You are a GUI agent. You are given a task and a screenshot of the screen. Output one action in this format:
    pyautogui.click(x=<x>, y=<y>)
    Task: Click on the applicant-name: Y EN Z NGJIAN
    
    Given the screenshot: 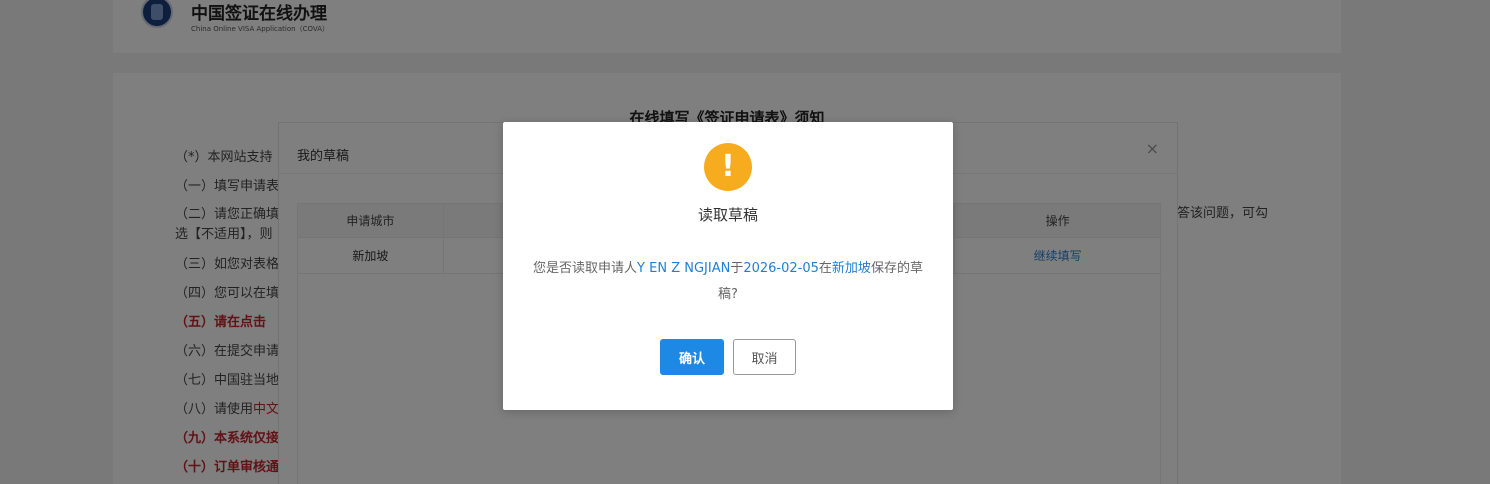 What is the action you would take?
    pyautogui.click(x=684, y=268)
    